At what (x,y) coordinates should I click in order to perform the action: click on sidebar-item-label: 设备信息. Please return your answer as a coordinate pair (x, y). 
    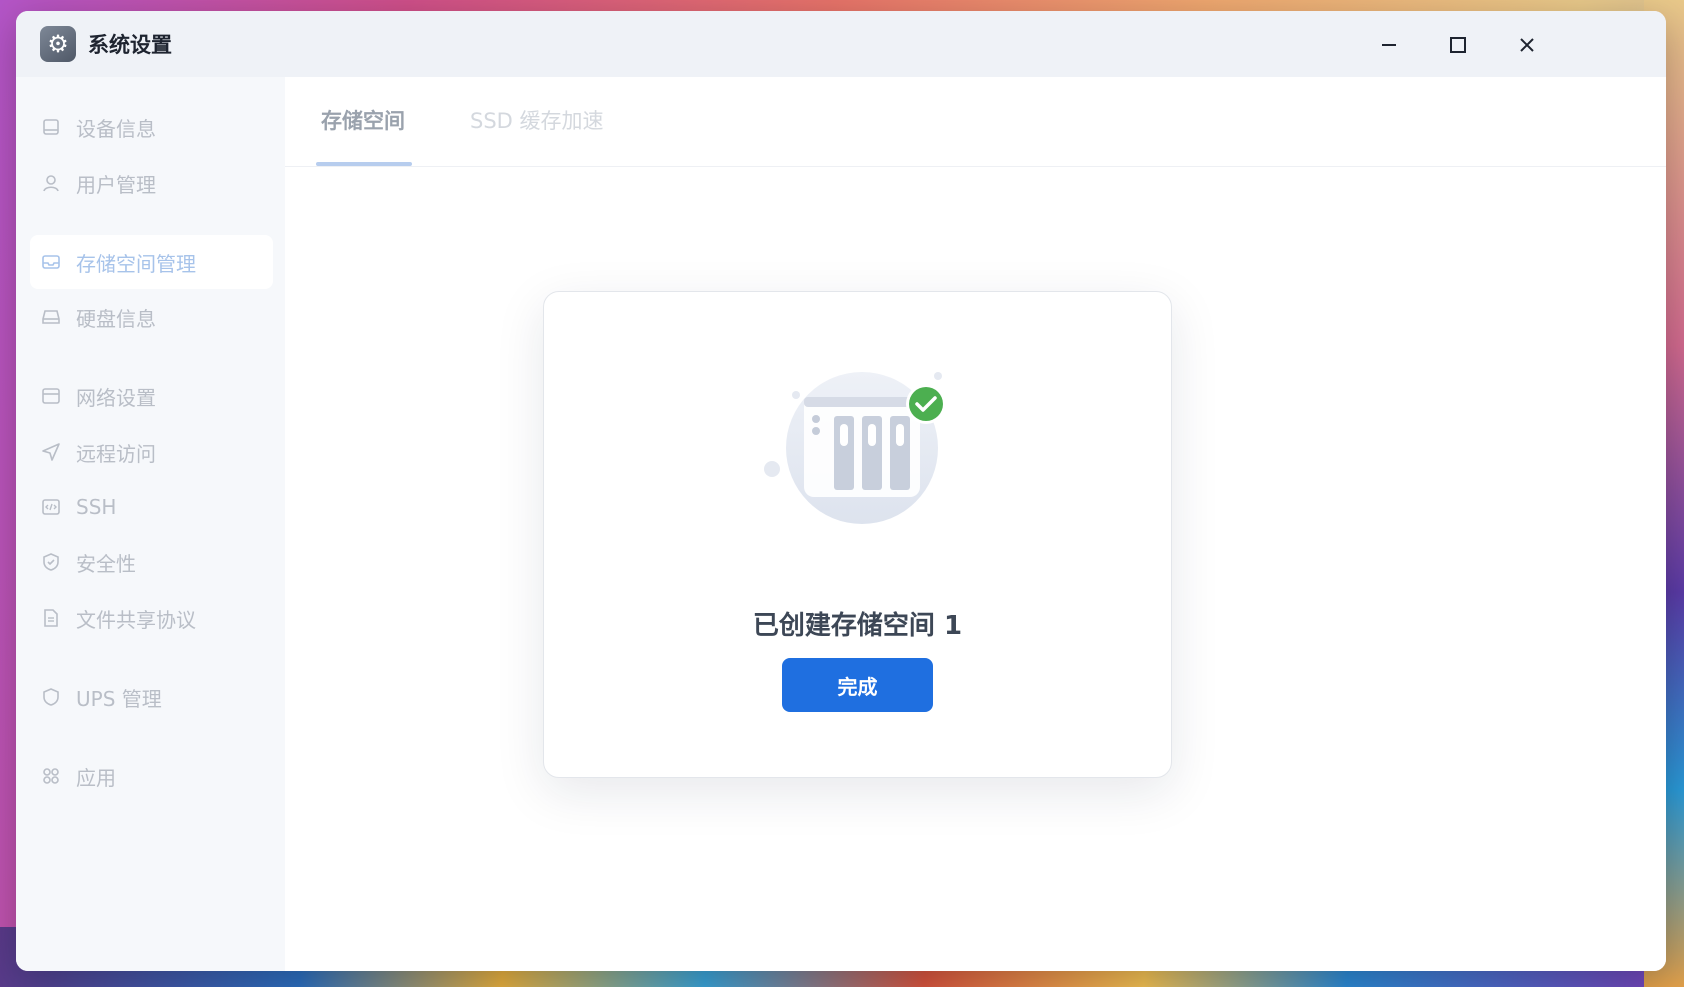
    Looking at the image, I should click on (116, 128).